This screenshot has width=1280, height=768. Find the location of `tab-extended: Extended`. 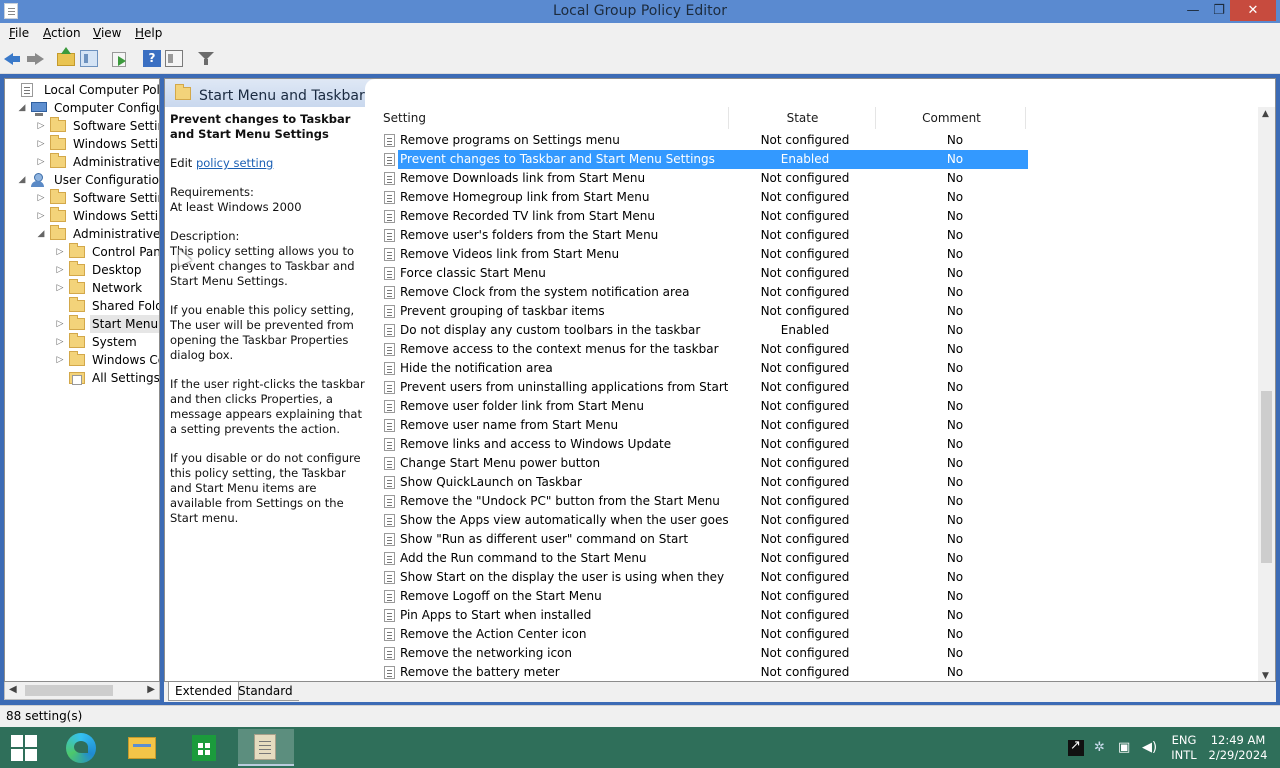

tab-extended: Extended is located at coordinates (203, 691).